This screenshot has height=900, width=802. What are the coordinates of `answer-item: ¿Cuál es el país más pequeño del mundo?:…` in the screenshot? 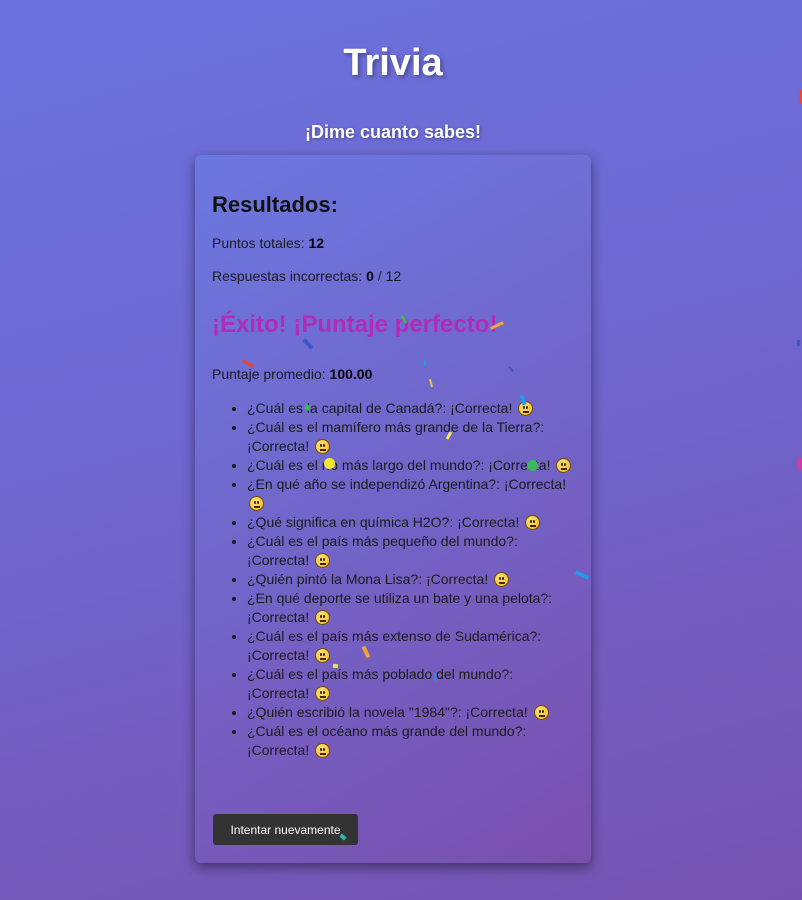 It's located at (409, 551).